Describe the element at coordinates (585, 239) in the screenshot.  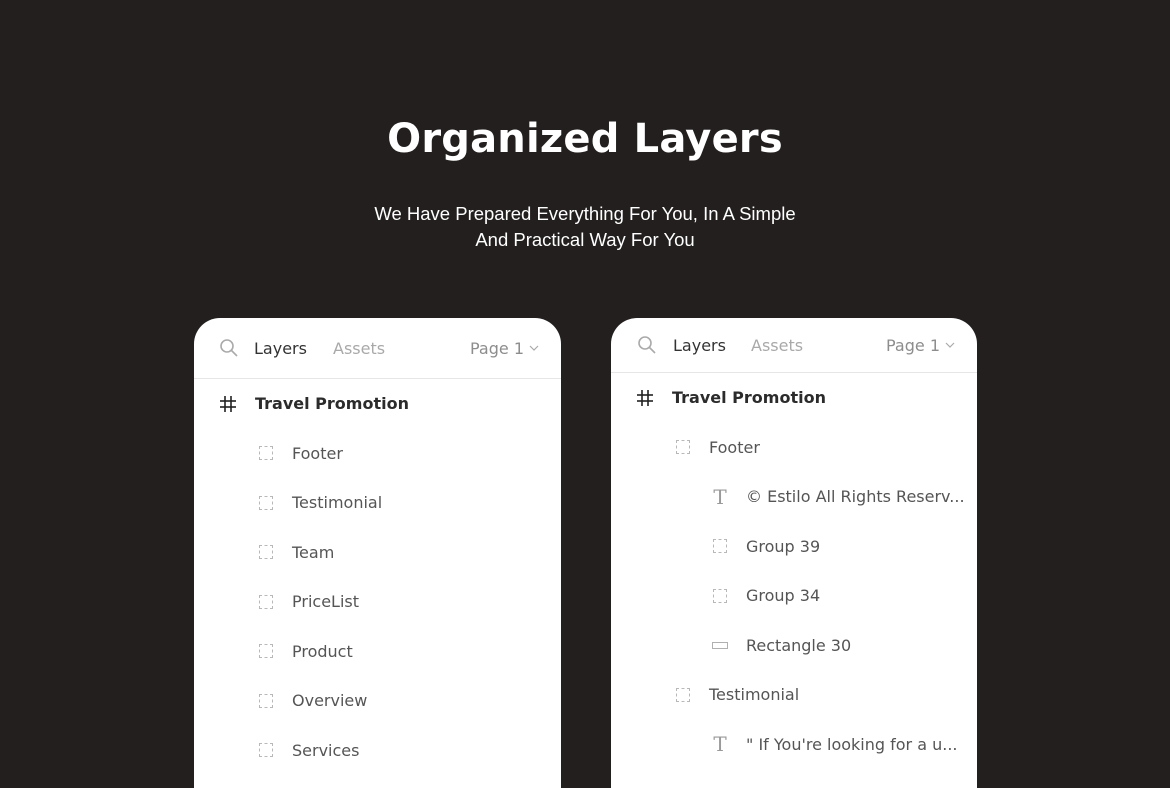
I see `hero-subtitle-line-2: And Practical Way For You` at that location.